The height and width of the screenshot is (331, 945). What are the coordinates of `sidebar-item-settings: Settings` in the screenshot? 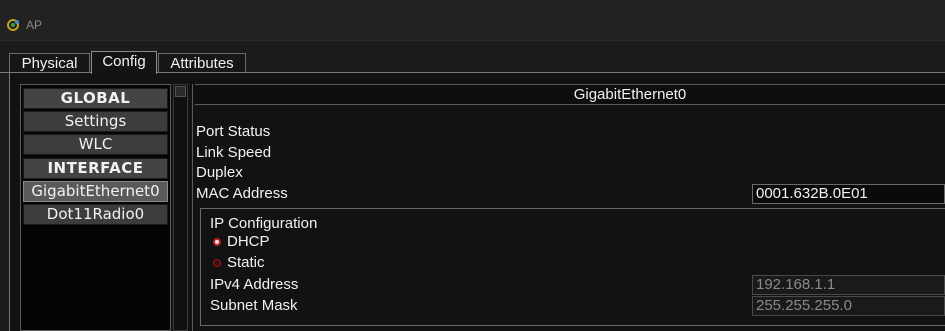 It's located at (95, 121).